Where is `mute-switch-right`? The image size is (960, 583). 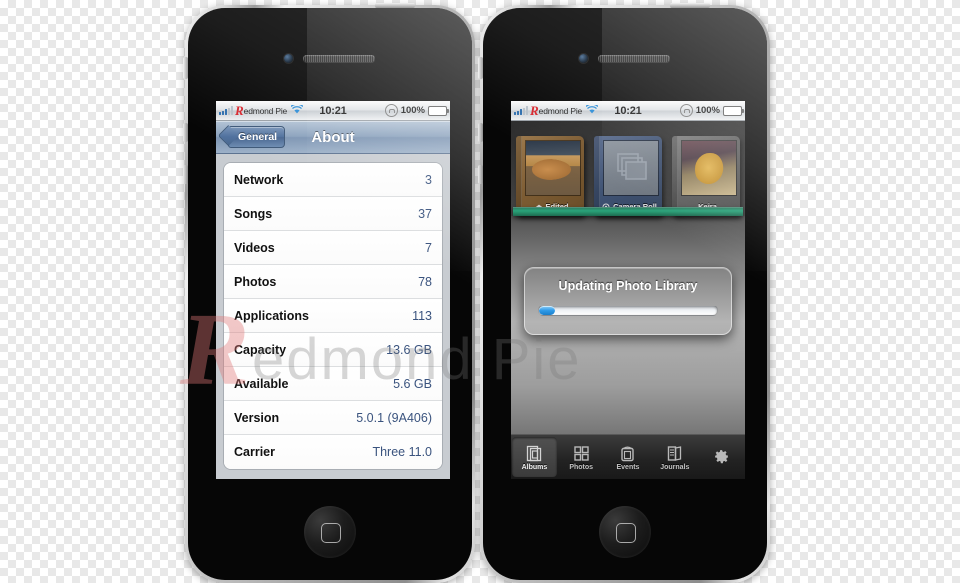
mute-switch-right is located at coordinates (480, 68).